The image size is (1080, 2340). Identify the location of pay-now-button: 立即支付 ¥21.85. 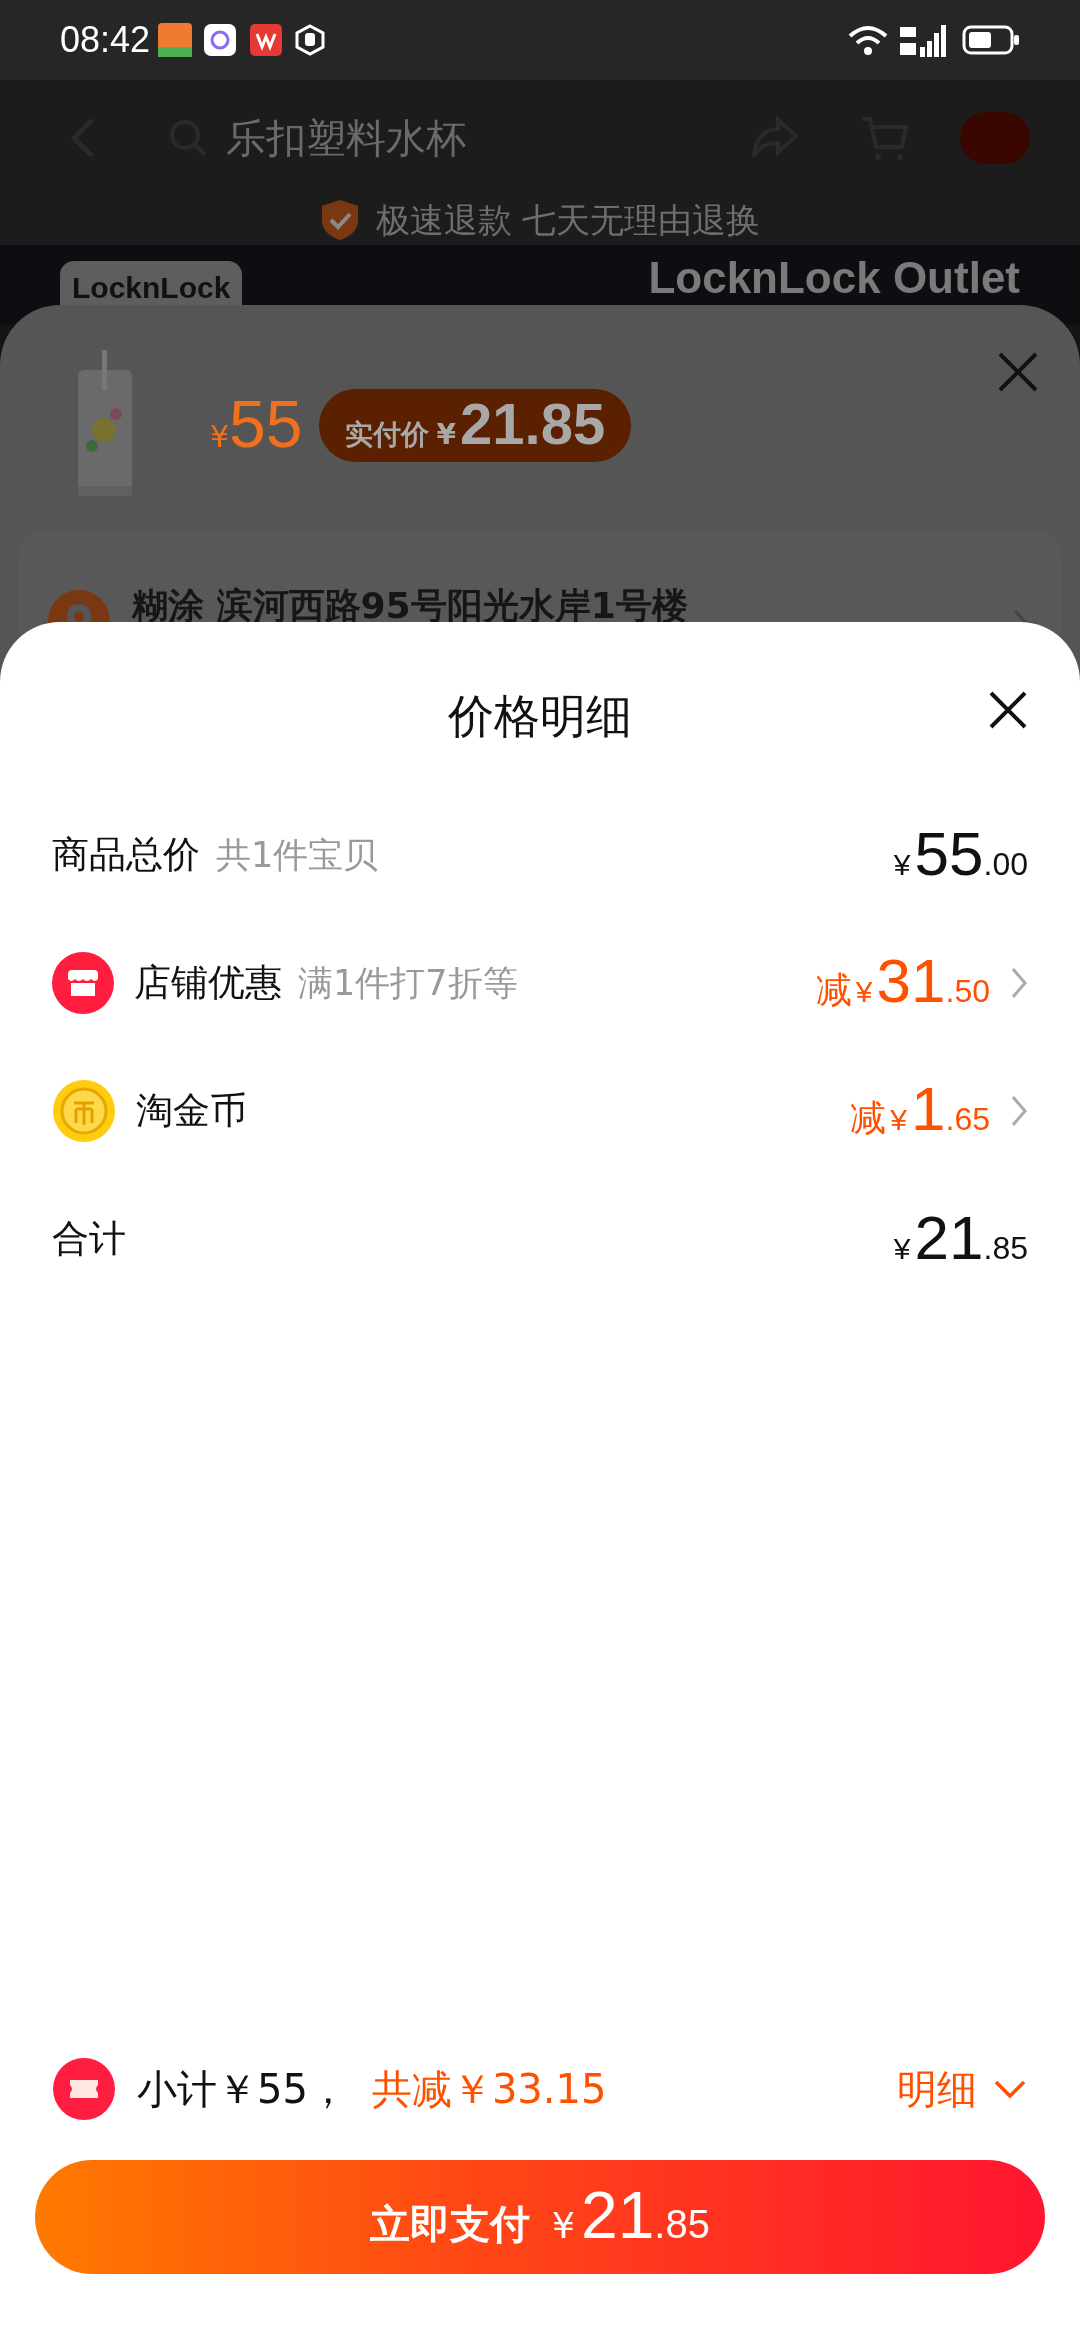
(540, 2217).